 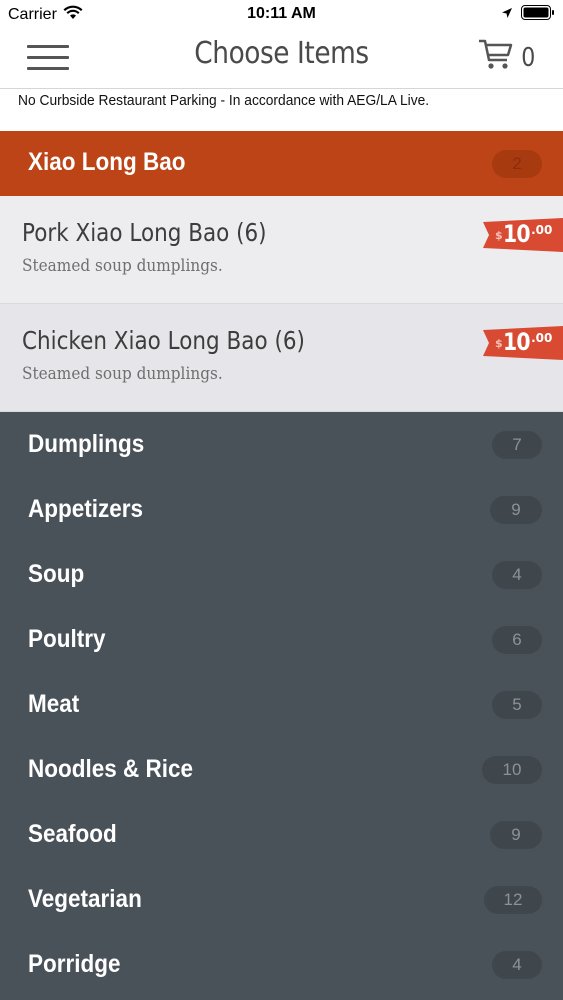 I want to click on category-name: Meat, so click(x=54, y=704).